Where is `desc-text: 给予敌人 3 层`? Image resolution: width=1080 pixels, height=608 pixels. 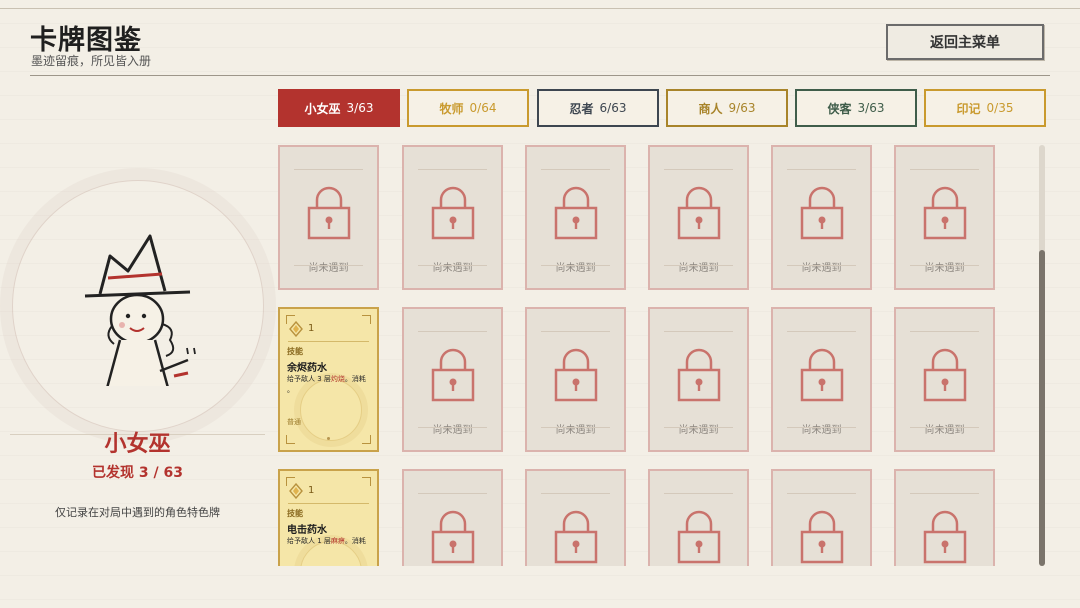 desc-text: 给予敌人 3 层 is located at coordinates (309, 379).